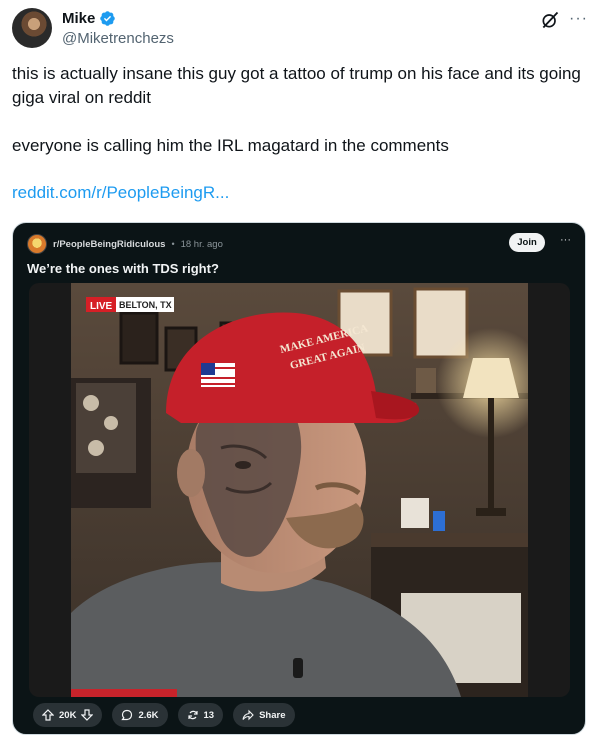  I want to click on share-button: Share, so click(264, 715).